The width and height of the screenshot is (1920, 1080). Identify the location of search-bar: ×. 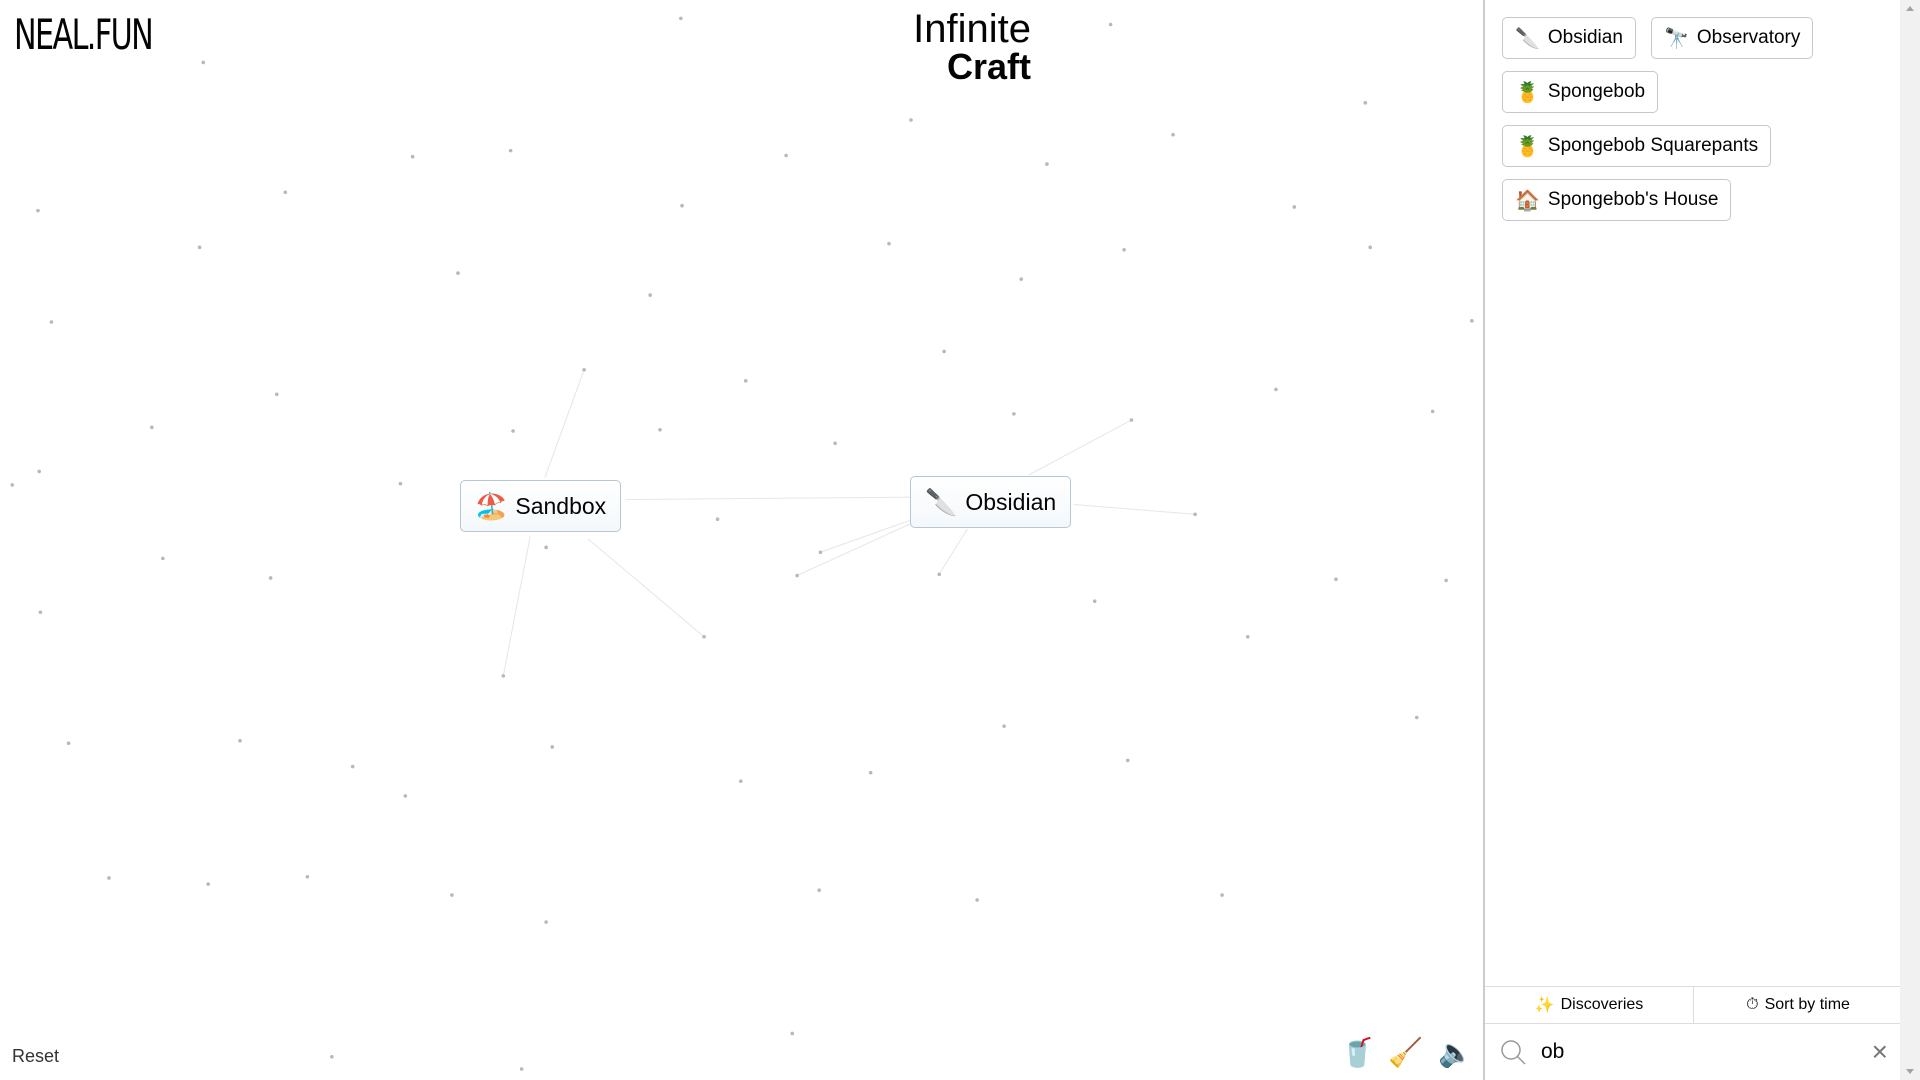
(1693, 1052).